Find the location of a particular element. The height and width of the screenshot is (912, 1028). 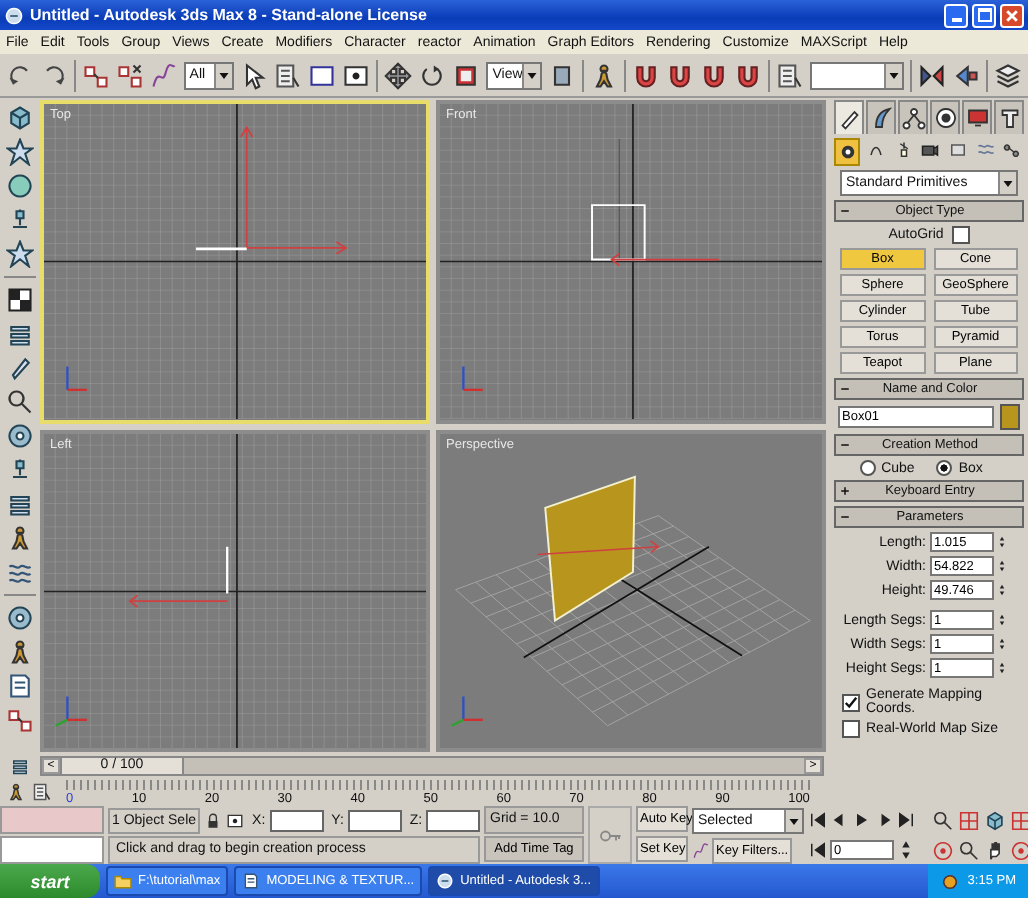

maximize-icon is located at coordinates (984, 15).